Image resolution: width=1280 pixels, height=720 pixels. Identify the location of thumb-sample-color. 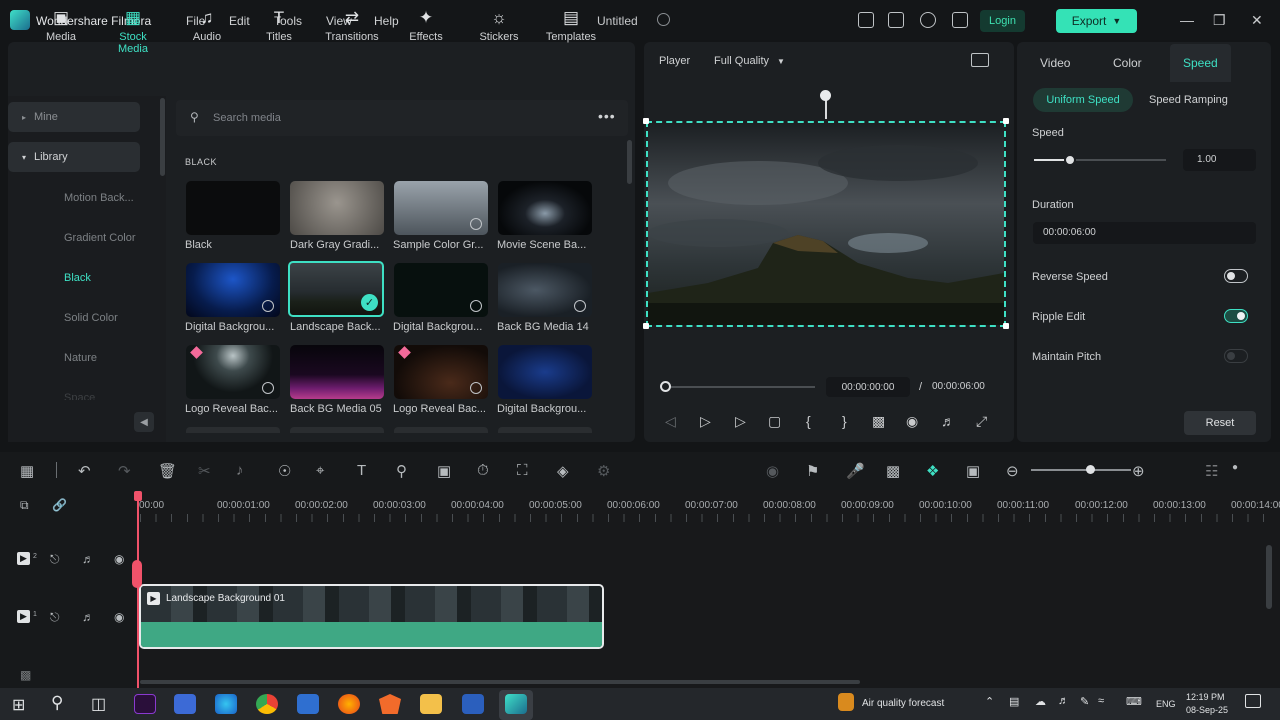
(441, 208).